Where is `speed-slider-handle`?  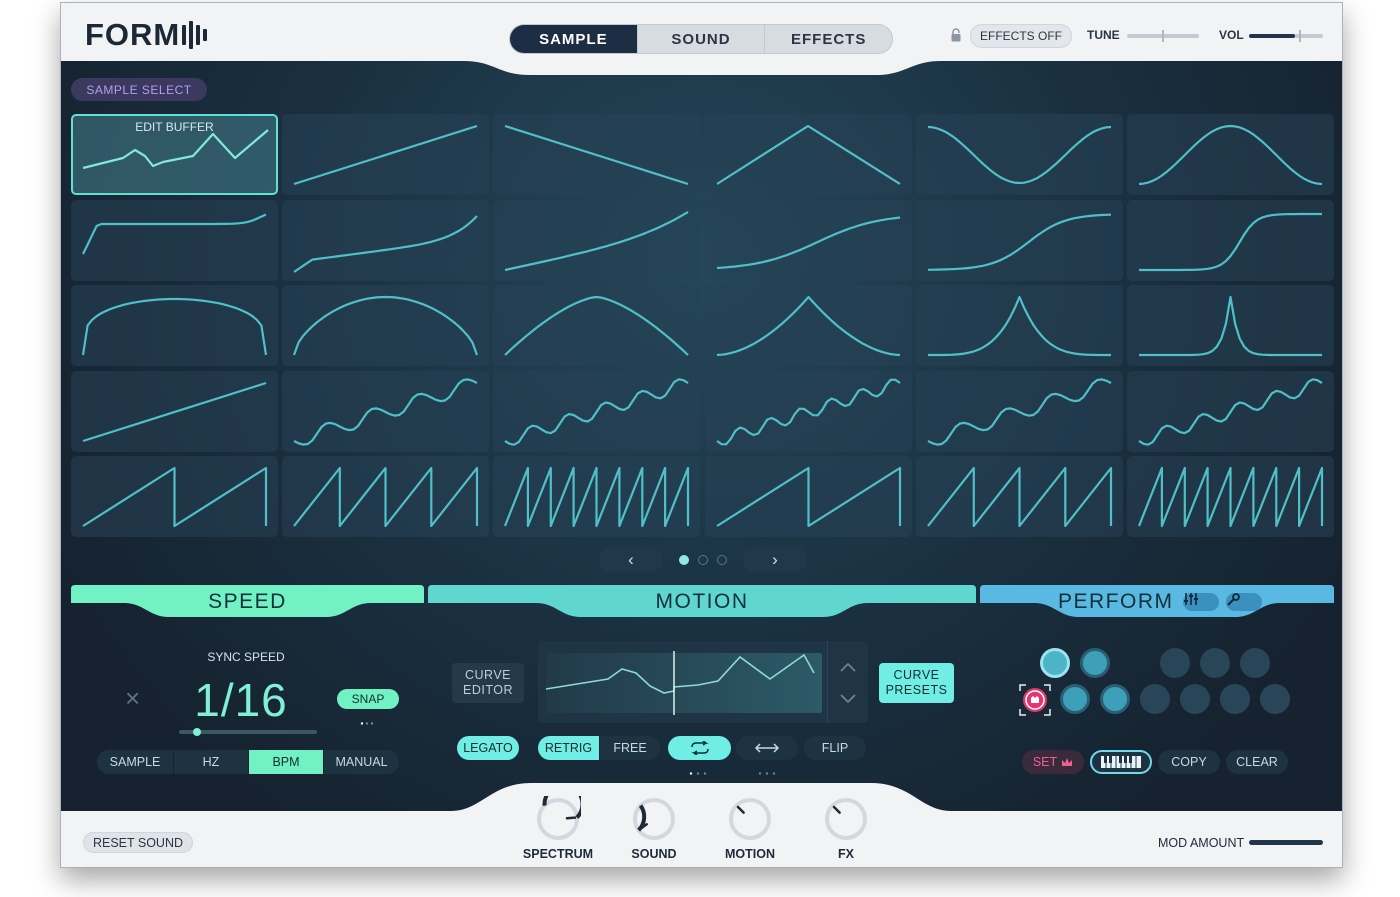 speed-slider-handle is located at coordinates (197, 732).